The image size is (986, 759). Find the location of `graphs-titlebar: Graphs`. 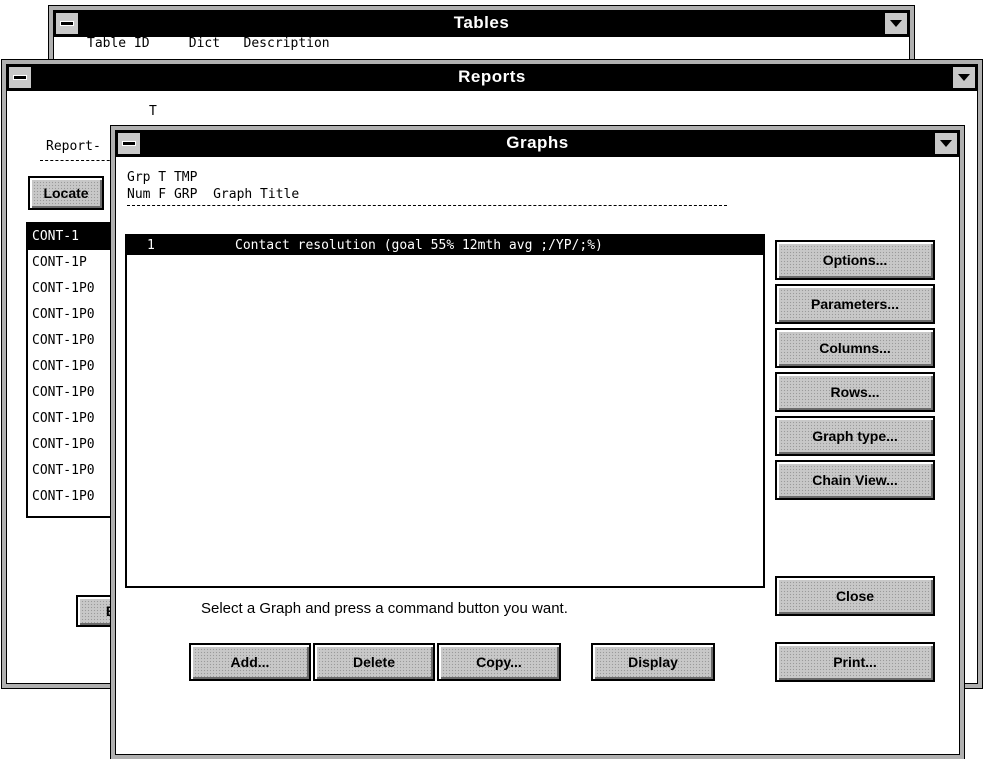

graphs-titlebar: Graphs is located at coordinates (537, 143).